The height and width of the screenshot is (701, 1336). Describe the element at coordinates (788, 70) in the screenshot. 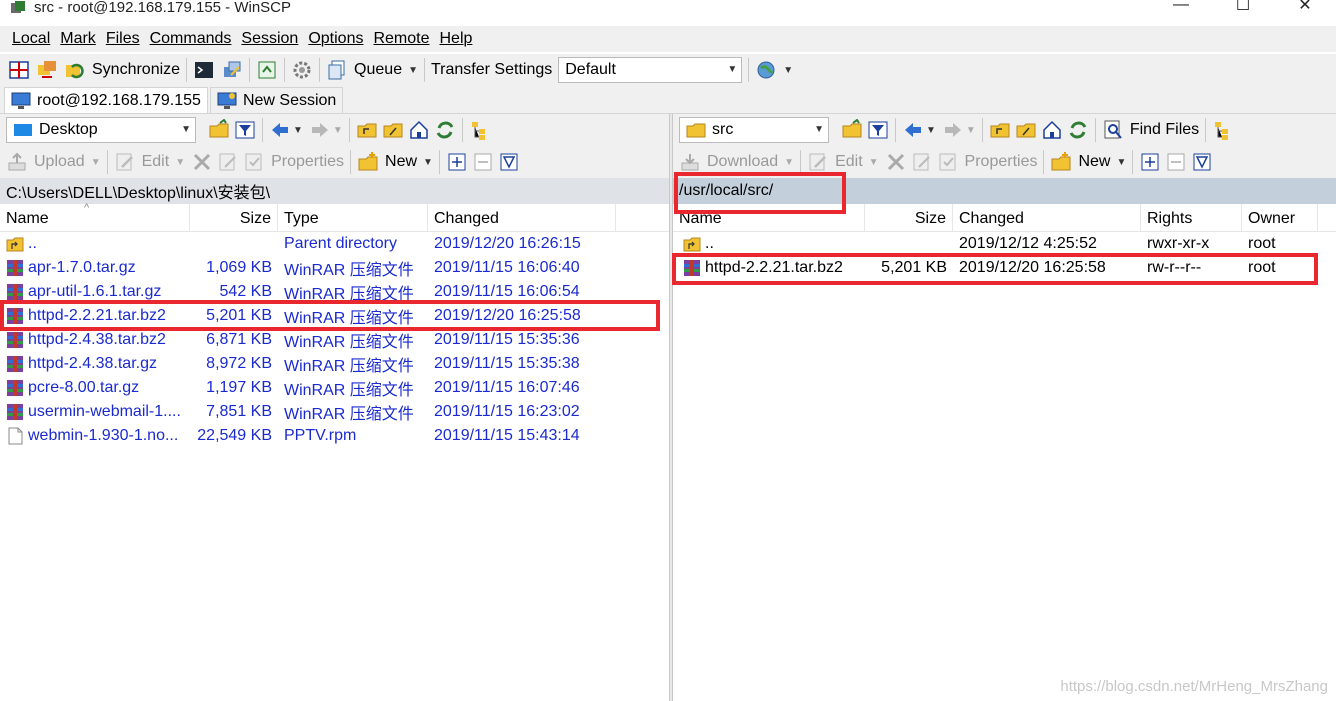

I see `sites-dropdown-arrow-icon: ▼` at that location.